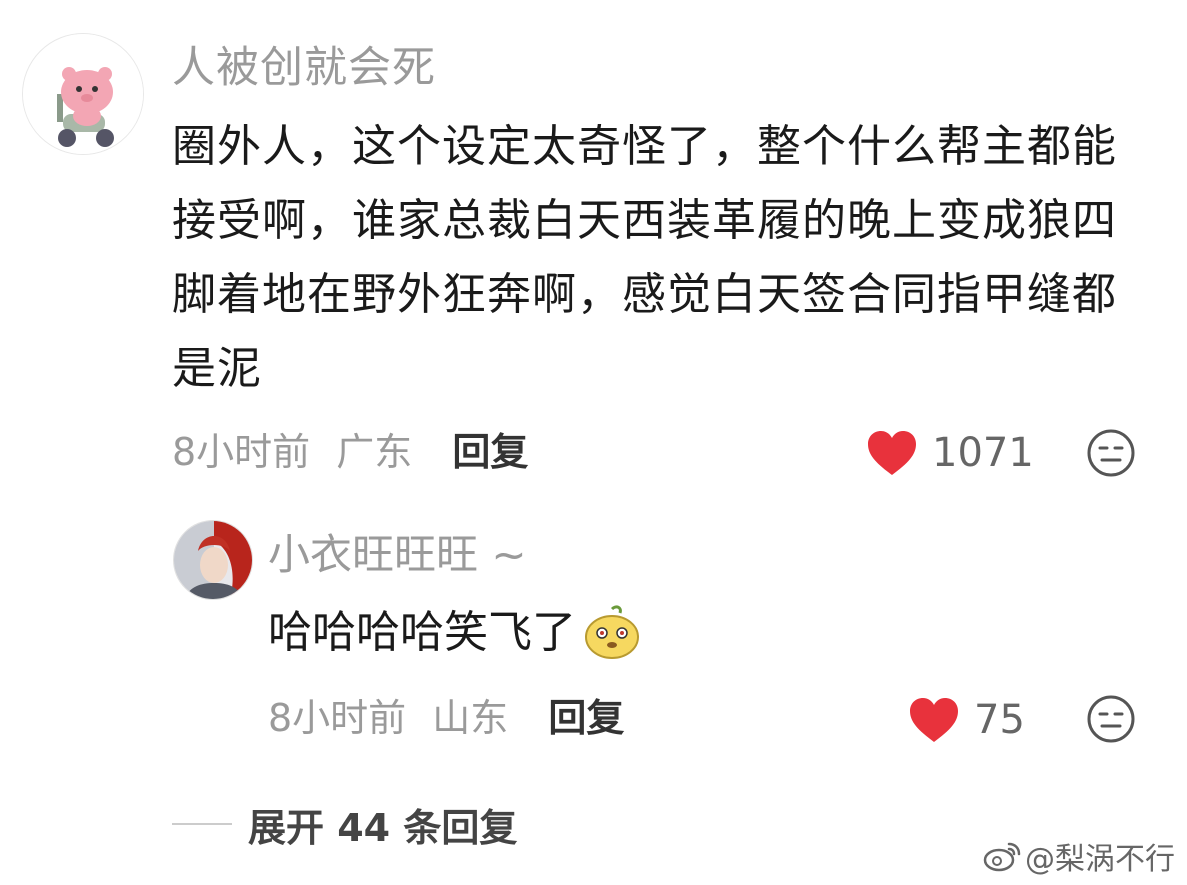 This screenshot has height=885, width=1187. Describe the element at coordinates (202, 824) in the screenshot. I see `divider` at that location.